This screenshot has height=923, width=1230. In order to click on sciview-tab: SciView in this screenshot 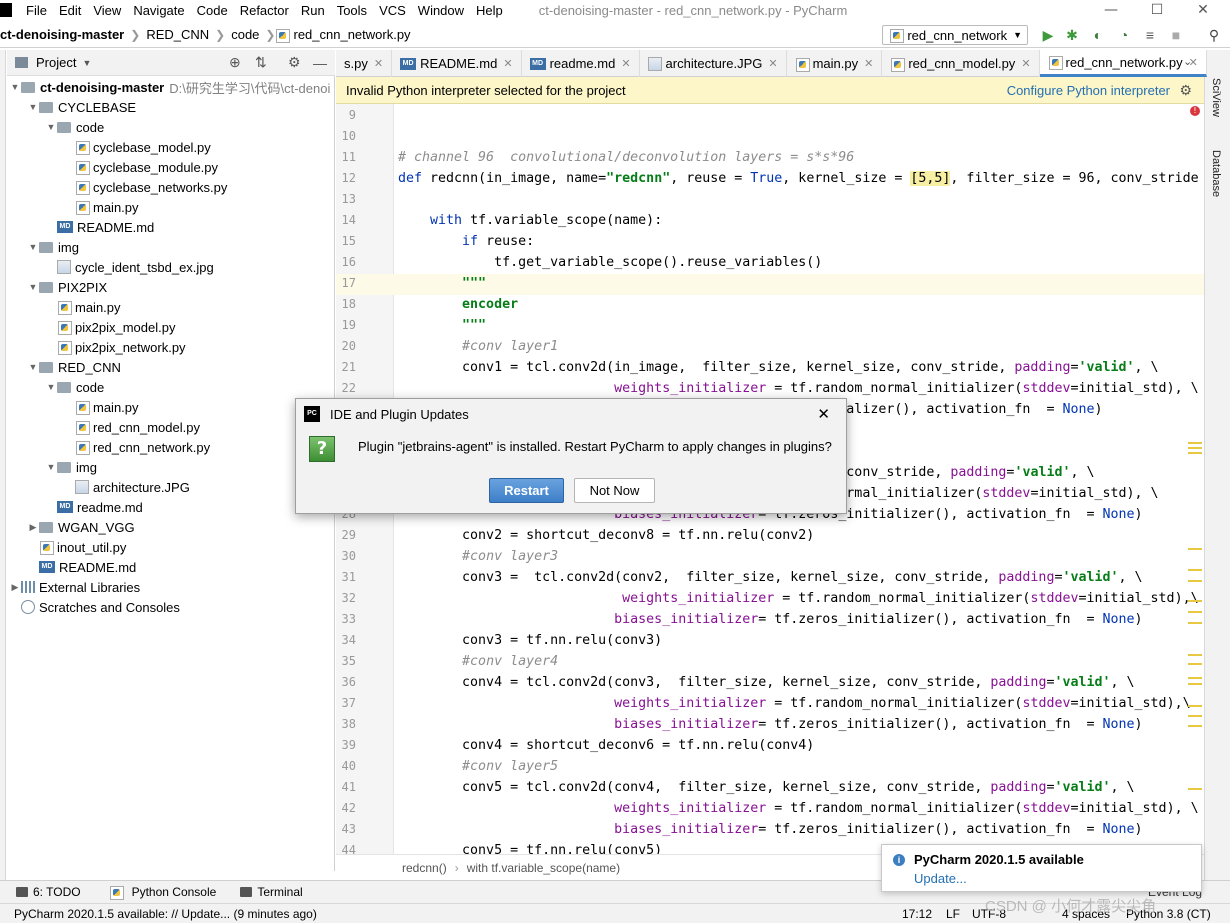, I will do `click(1216, 97)`.